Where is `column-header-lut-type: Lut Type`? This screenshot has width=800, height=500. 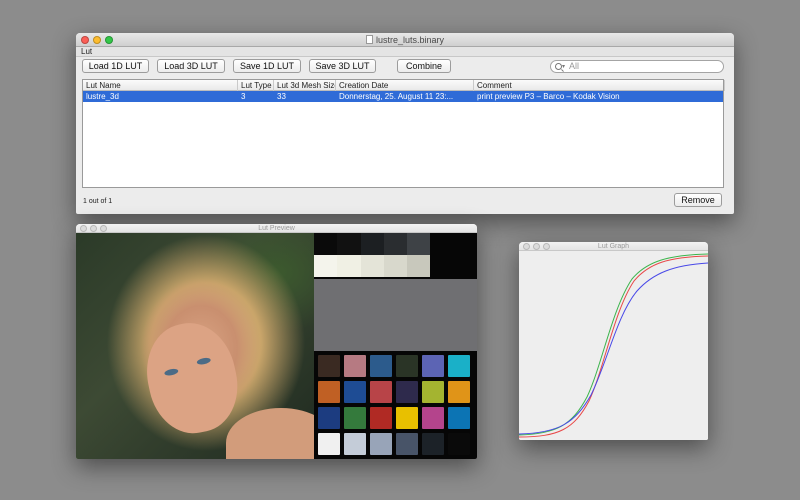 column-header-lut-type: Lut Type is located at coordinates (256, 85).